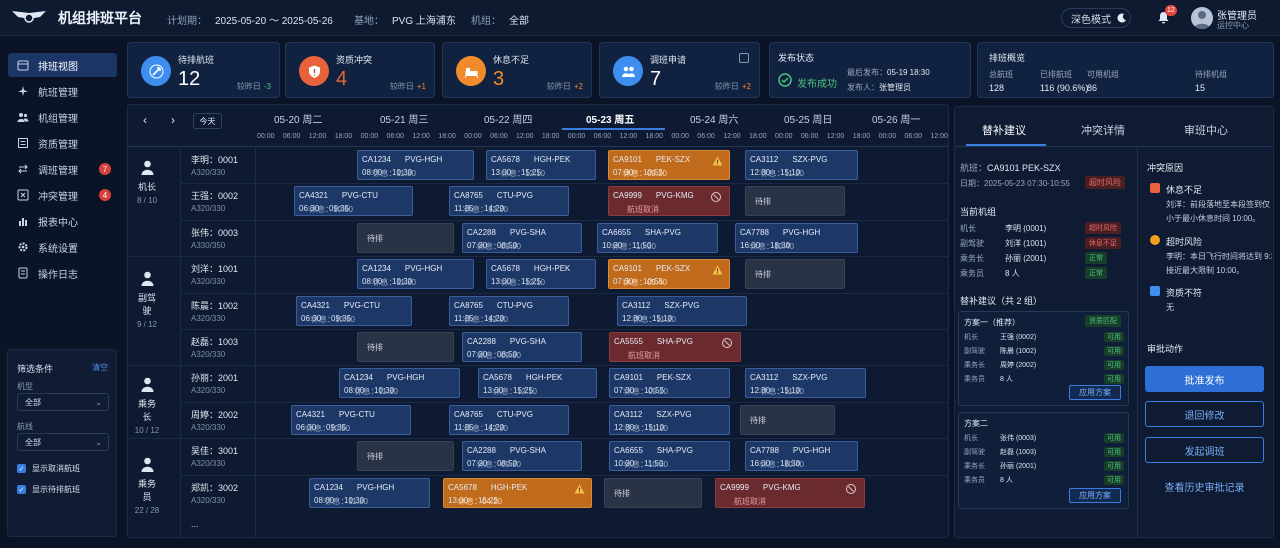 This screenshot has width=1280, height=548. I want to click on history-link: 查看历史审批记录, so click(1204, 486).